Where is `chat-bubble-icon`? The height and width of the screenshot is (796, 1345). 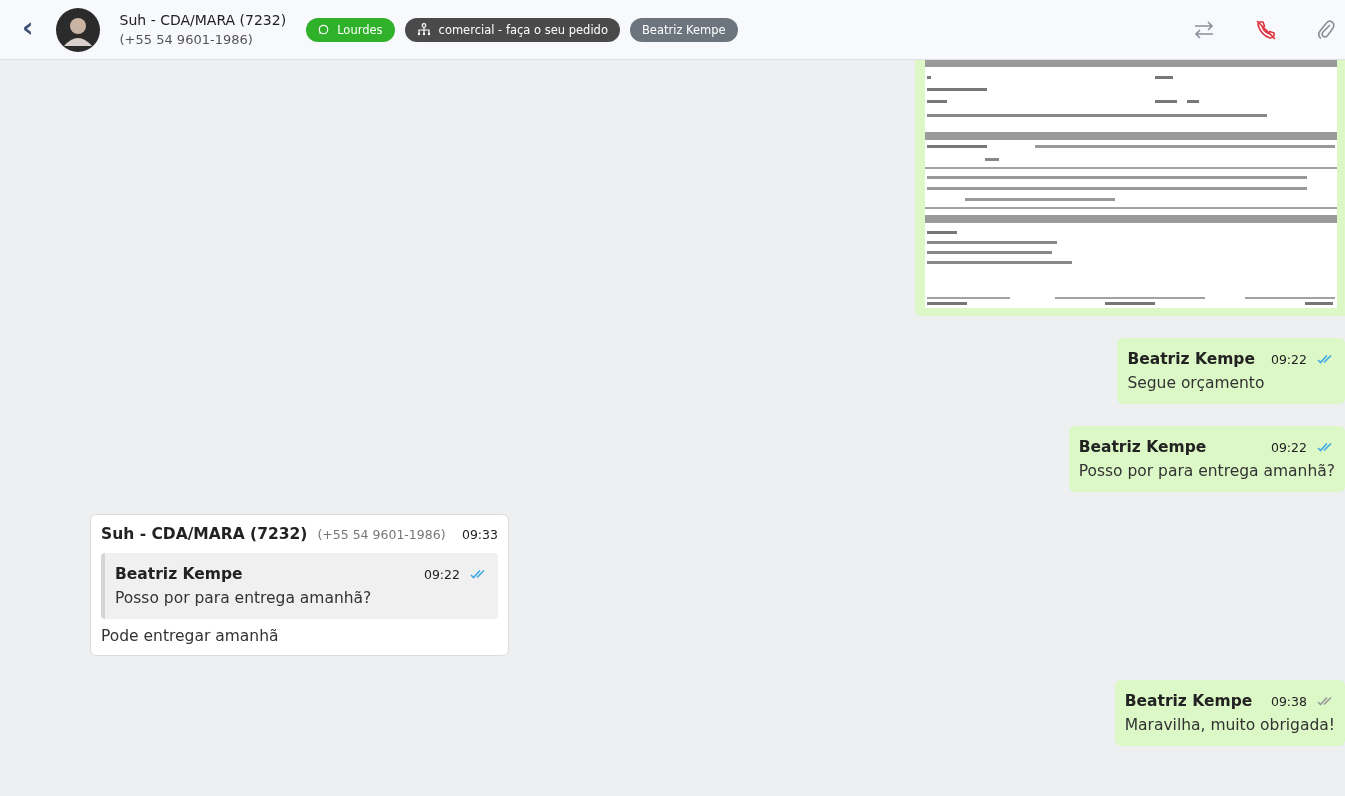 chat-bubble-icon is located at coordinates (324, 29).